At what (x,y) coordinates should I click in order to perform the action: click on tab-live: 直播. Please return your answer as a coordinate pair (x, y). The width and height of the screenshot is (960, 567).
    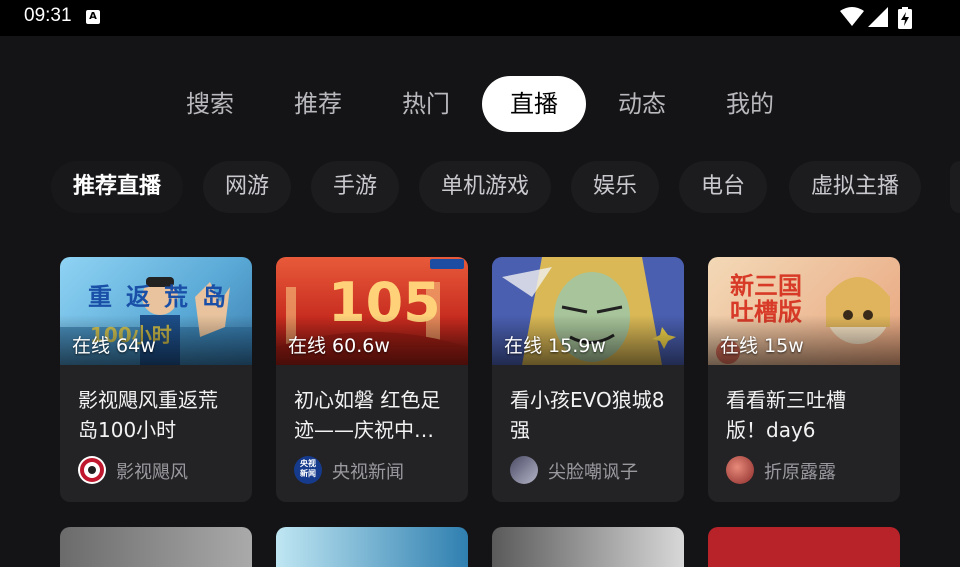
    Looking at the image, I should click on (534, 104).